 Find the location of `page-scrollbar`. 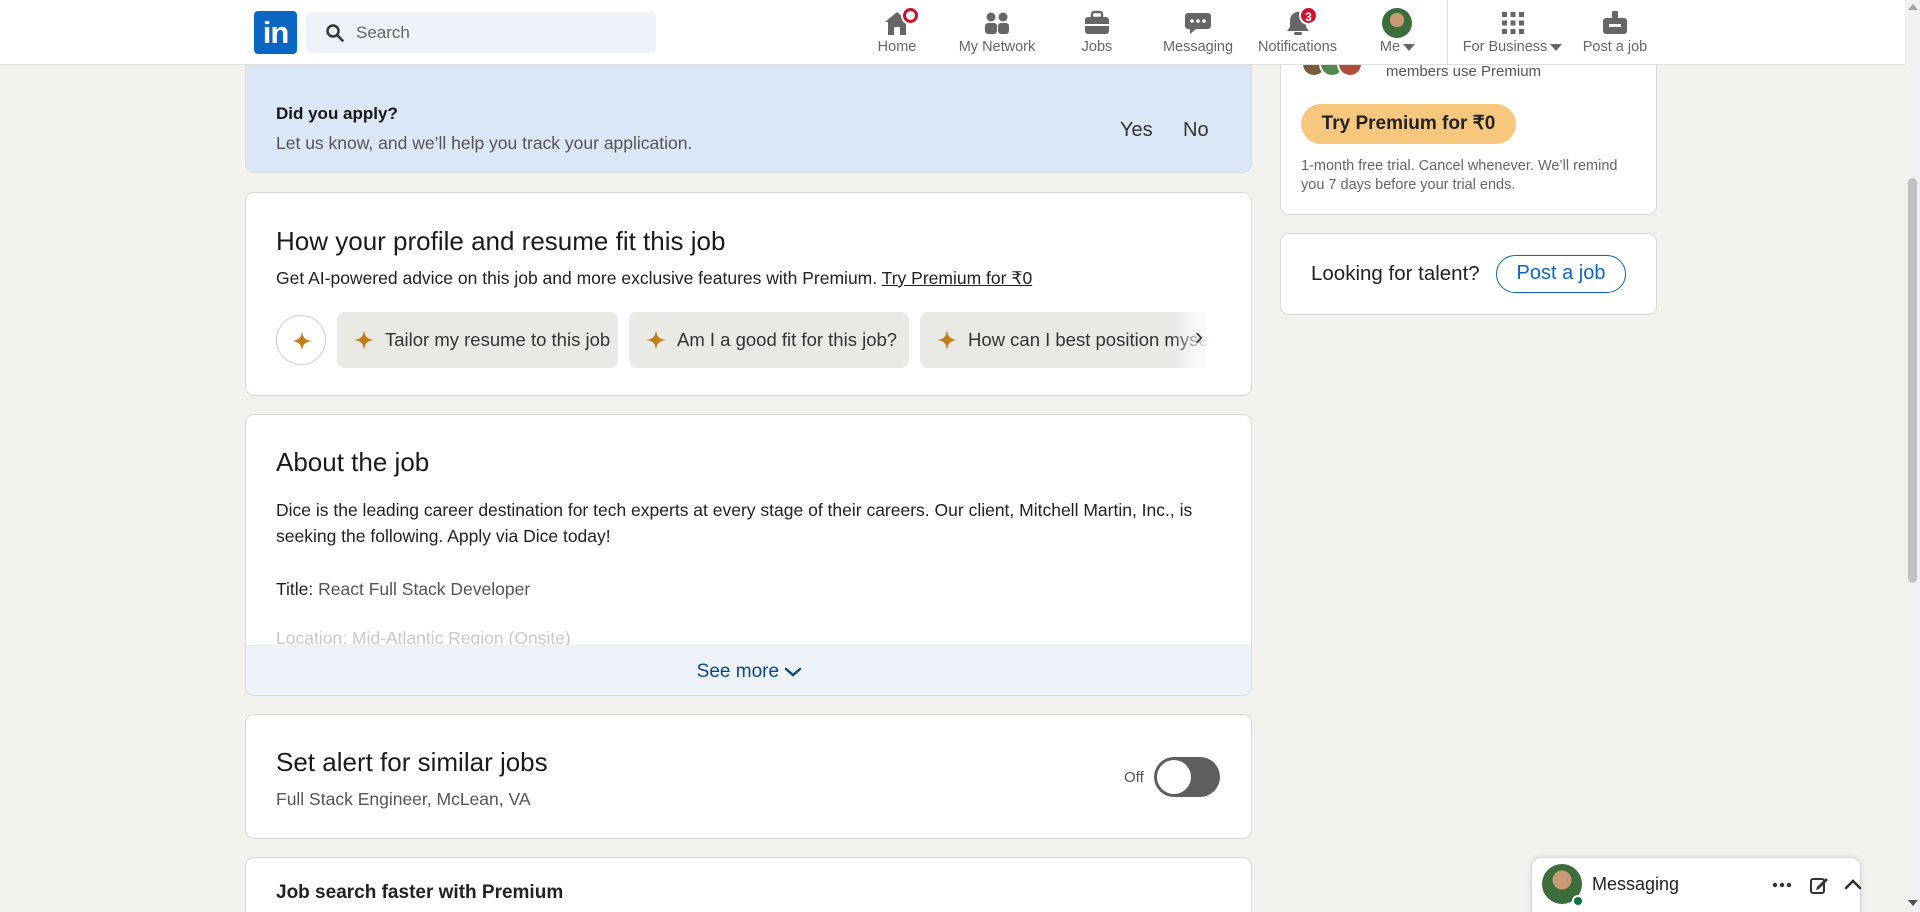

page-scrollbar is located at coordinates (1912, 456).